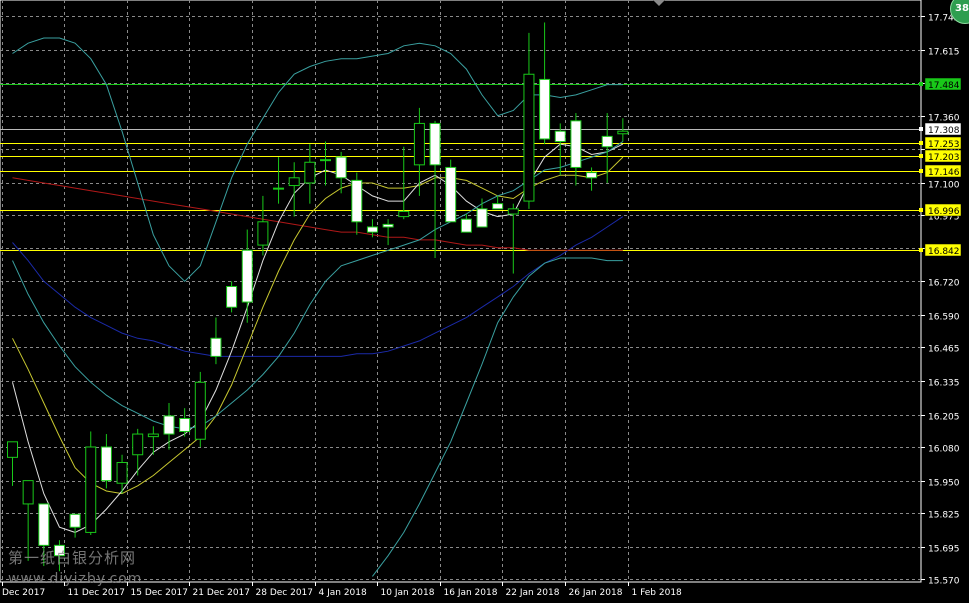 Image resolution: width=969 pixels, height=603 pixels. I want to click on watermark: 第一纸白银分析网 www.diyizby.com, so click(75, 569).